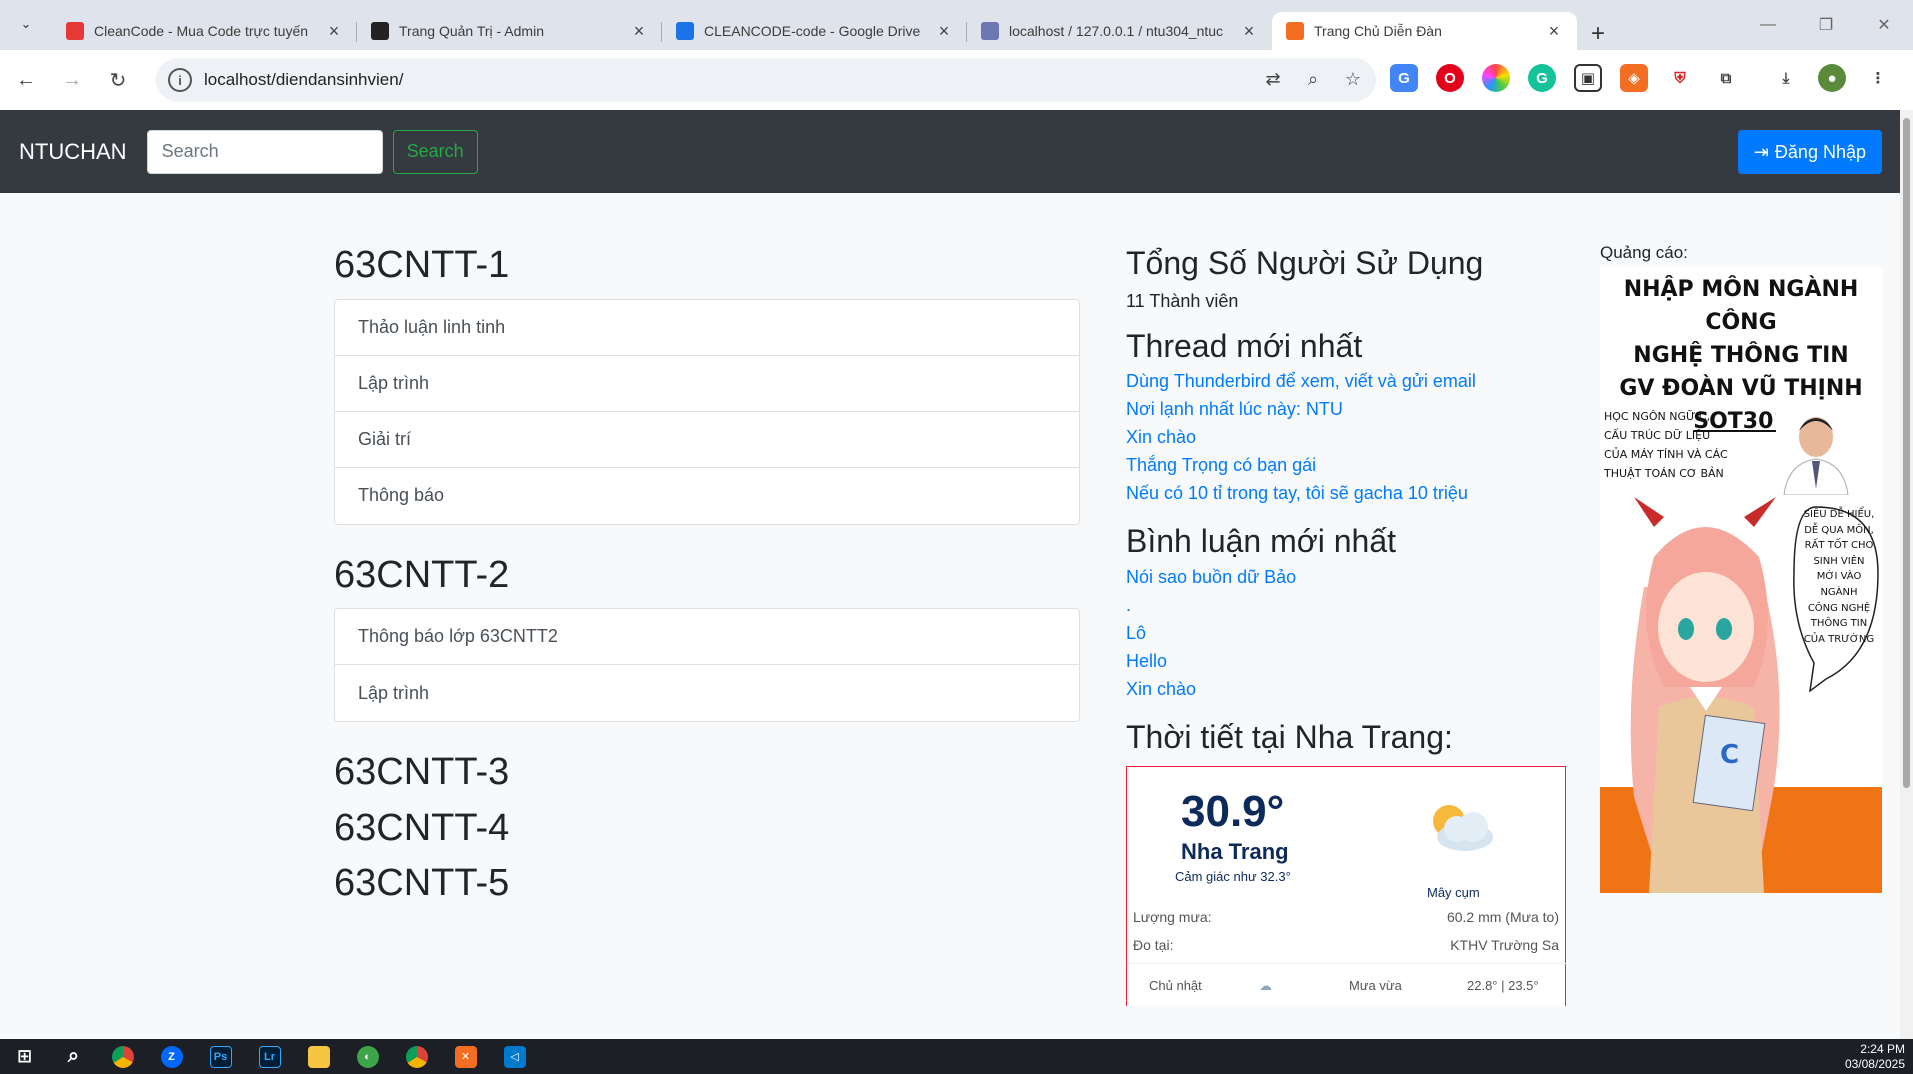 This screenshot has height=1074, width=1913. What do you see at coordinates (318, 1056) in the screenshot?
I see `file-explorer-taskbar-icon` at bounding box center [318, 1056].